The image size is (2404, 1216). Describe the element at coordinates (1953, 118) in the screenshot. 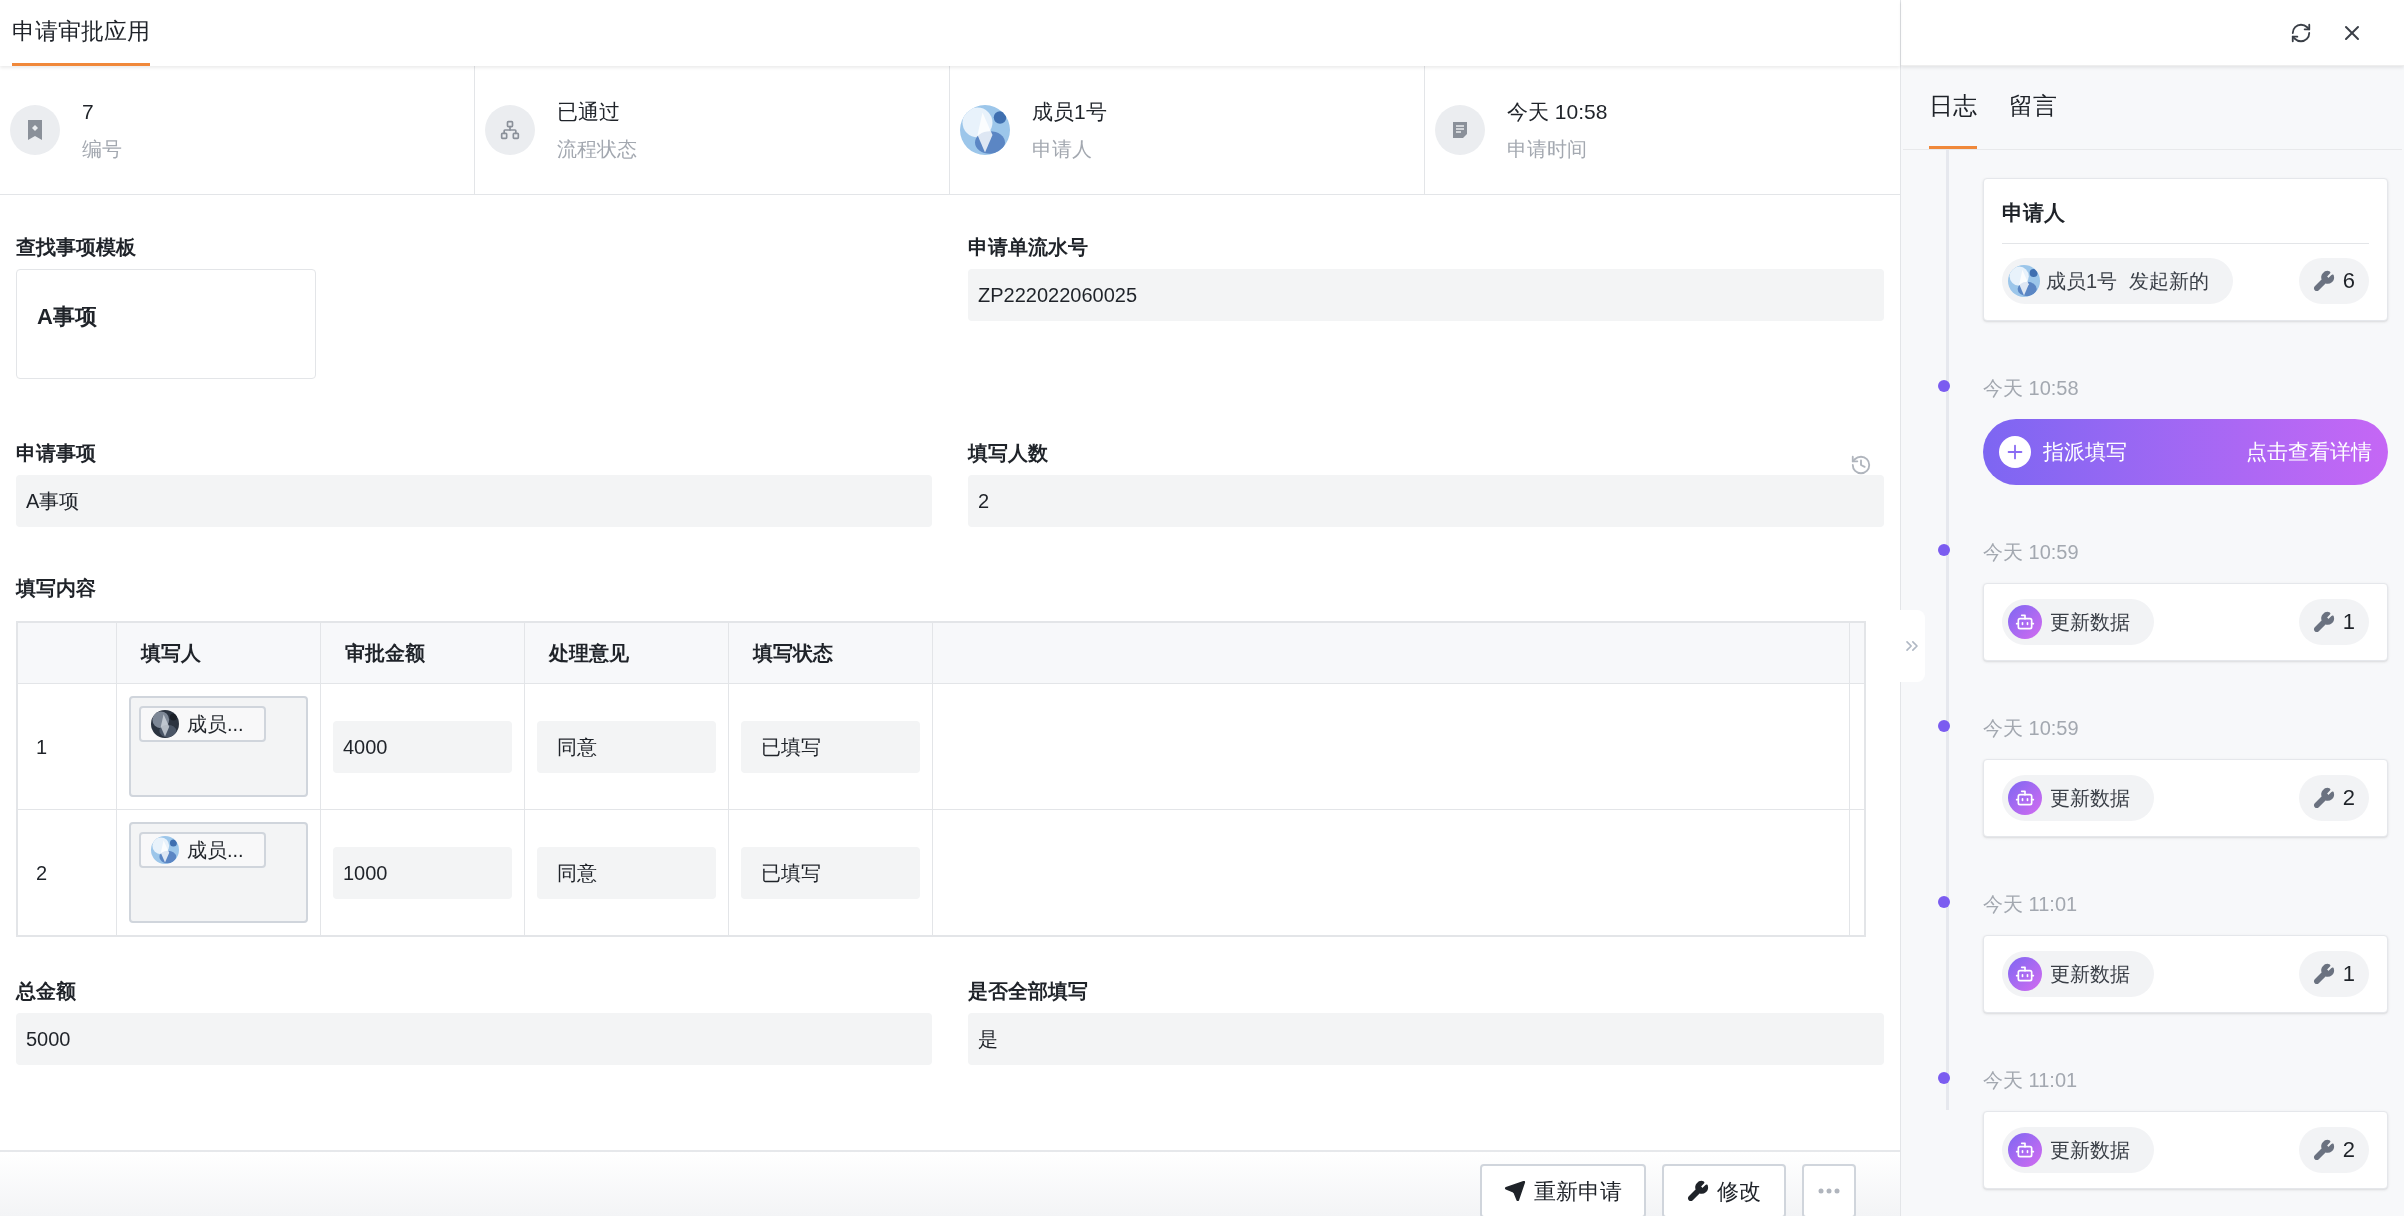

I see `side-tab: 日志` at that location.